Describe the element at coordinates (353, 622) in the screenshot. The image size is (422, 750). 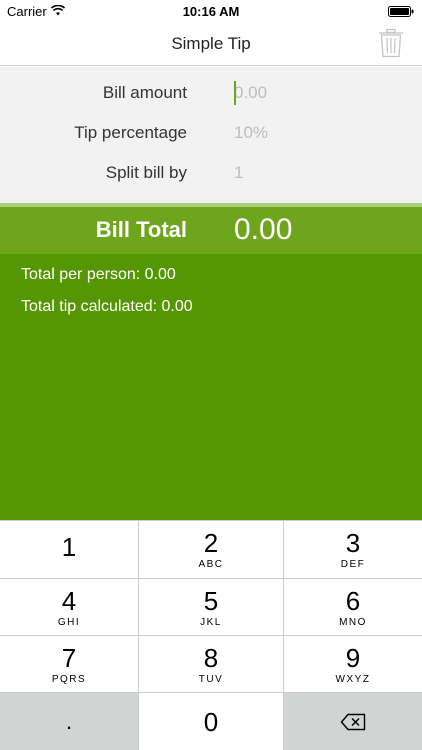
I see `key-letters: MNO` at that location.